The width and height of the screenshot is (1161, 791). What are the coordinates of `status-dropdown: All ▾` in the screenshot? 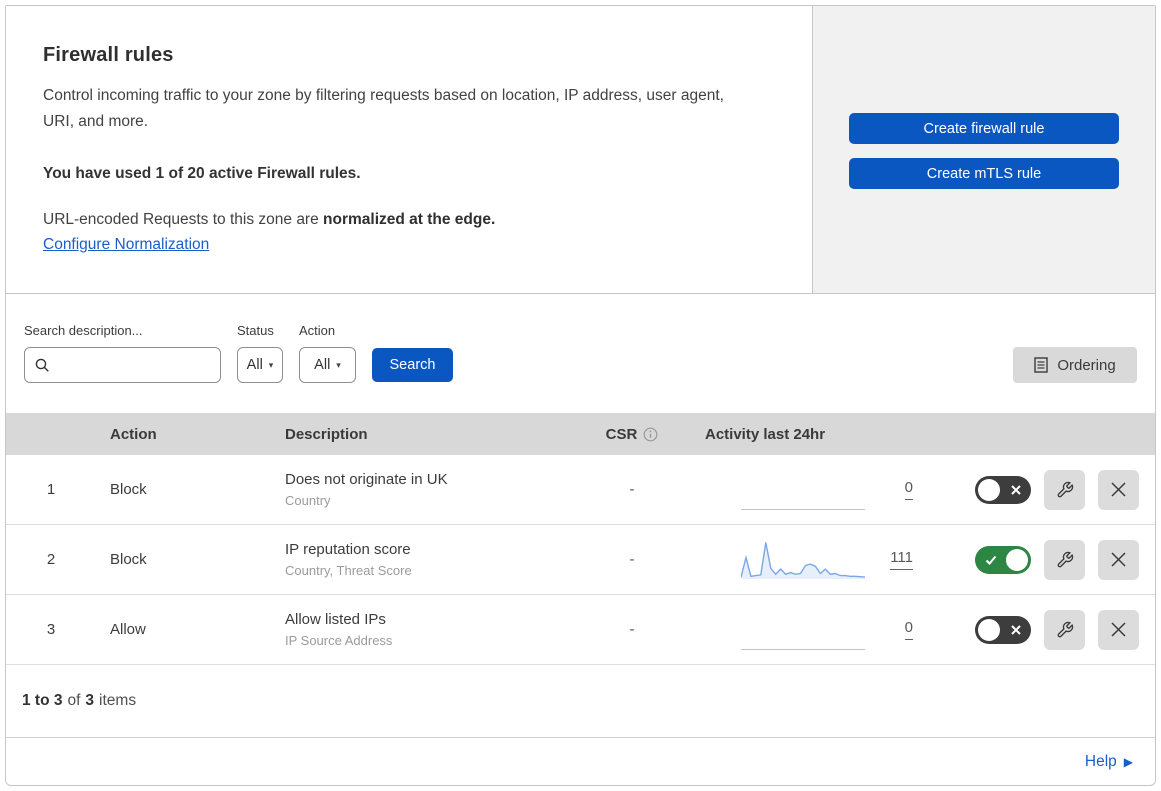 It's located at (260, 365).